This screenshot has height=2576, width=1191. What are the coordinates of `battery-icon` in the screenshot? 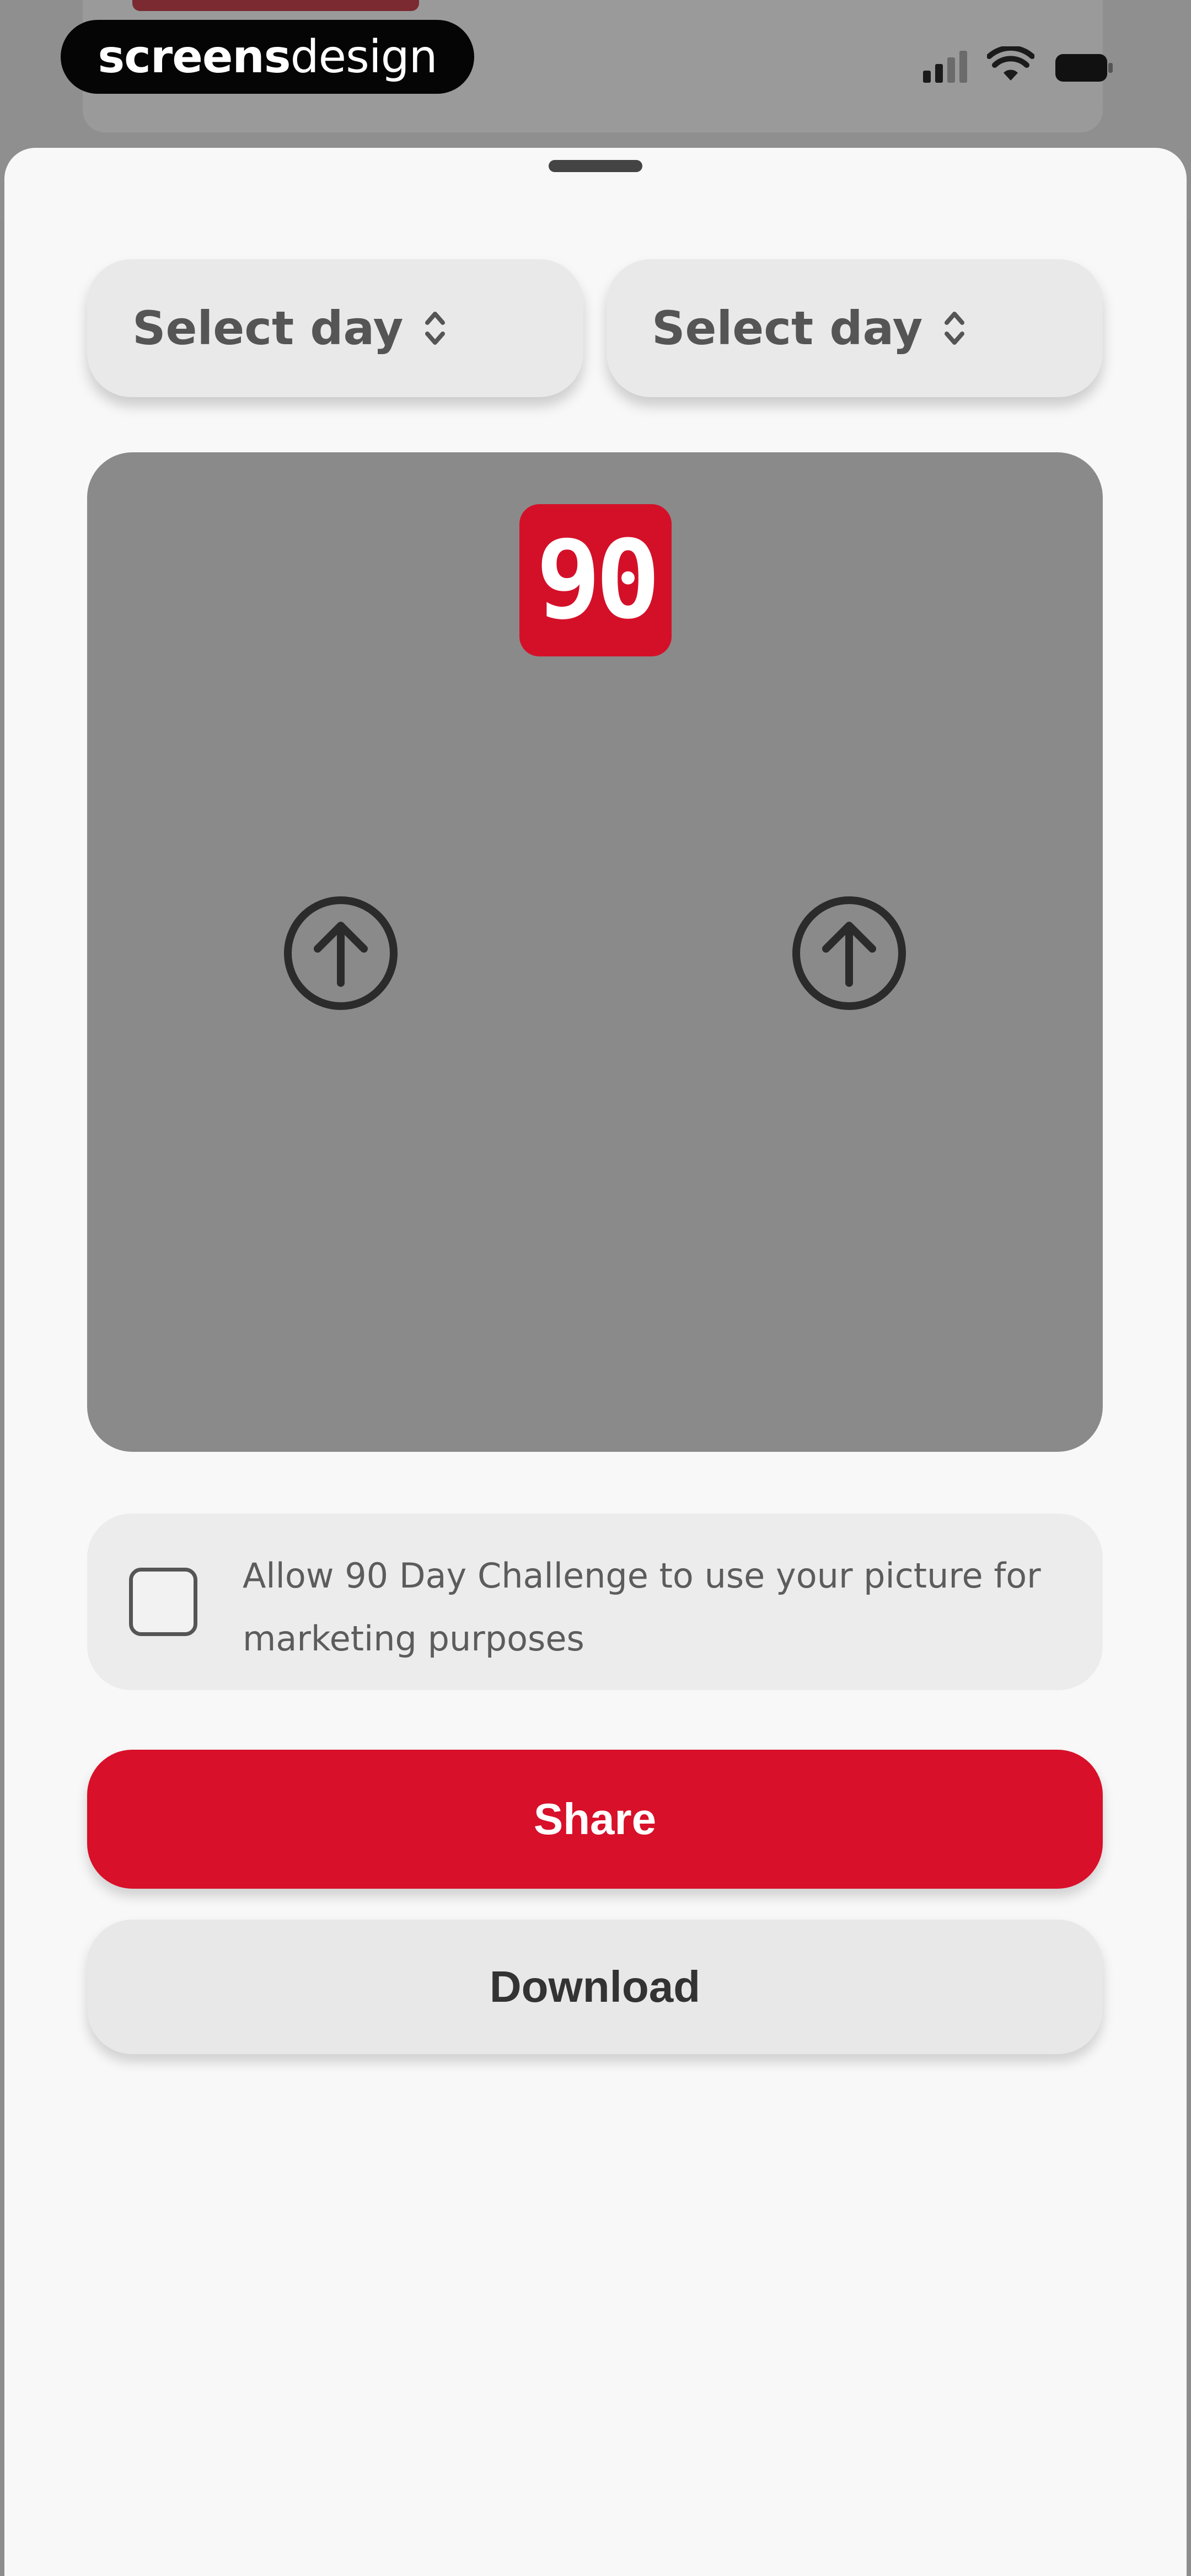 It's located at (1084, 68).